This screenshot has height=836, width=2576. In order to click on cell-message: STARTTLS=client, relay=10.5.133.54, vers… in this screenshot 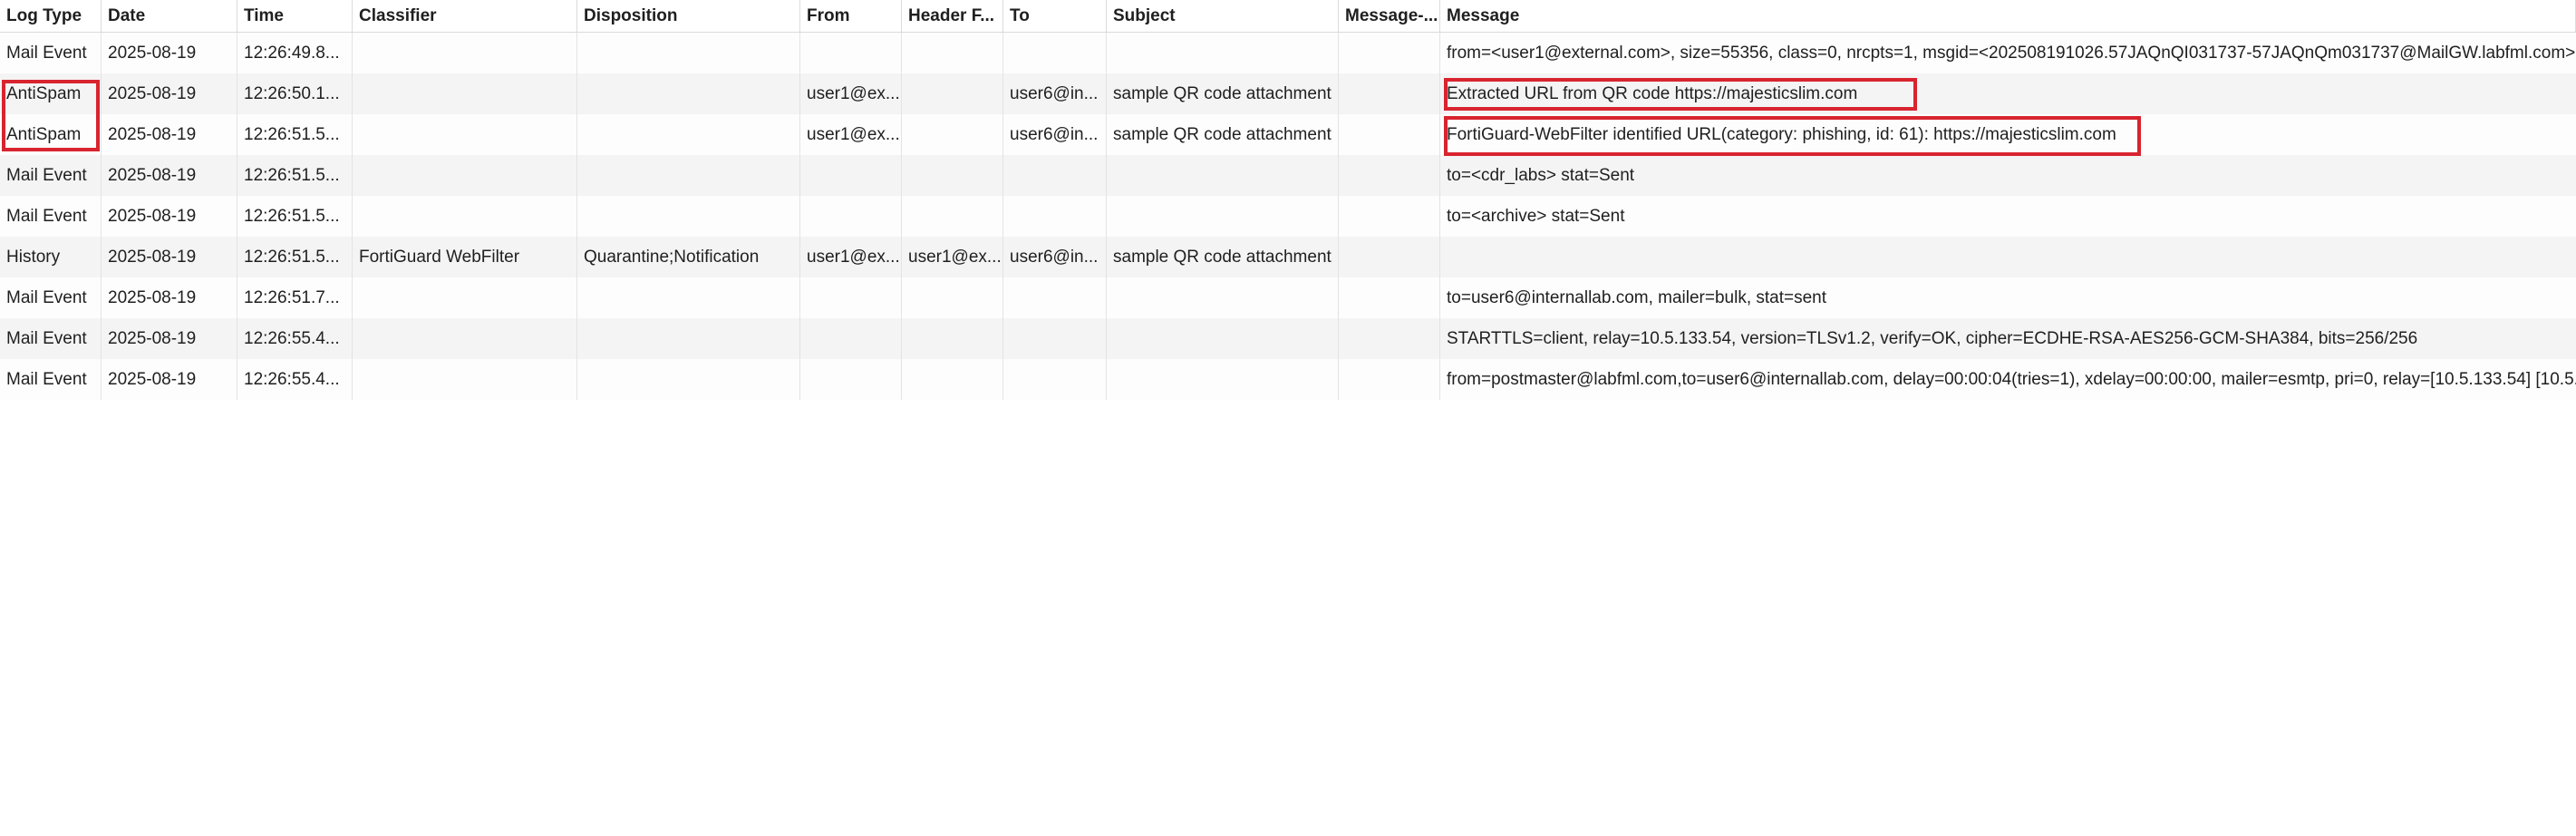, I will do `click(1932, 338)`.